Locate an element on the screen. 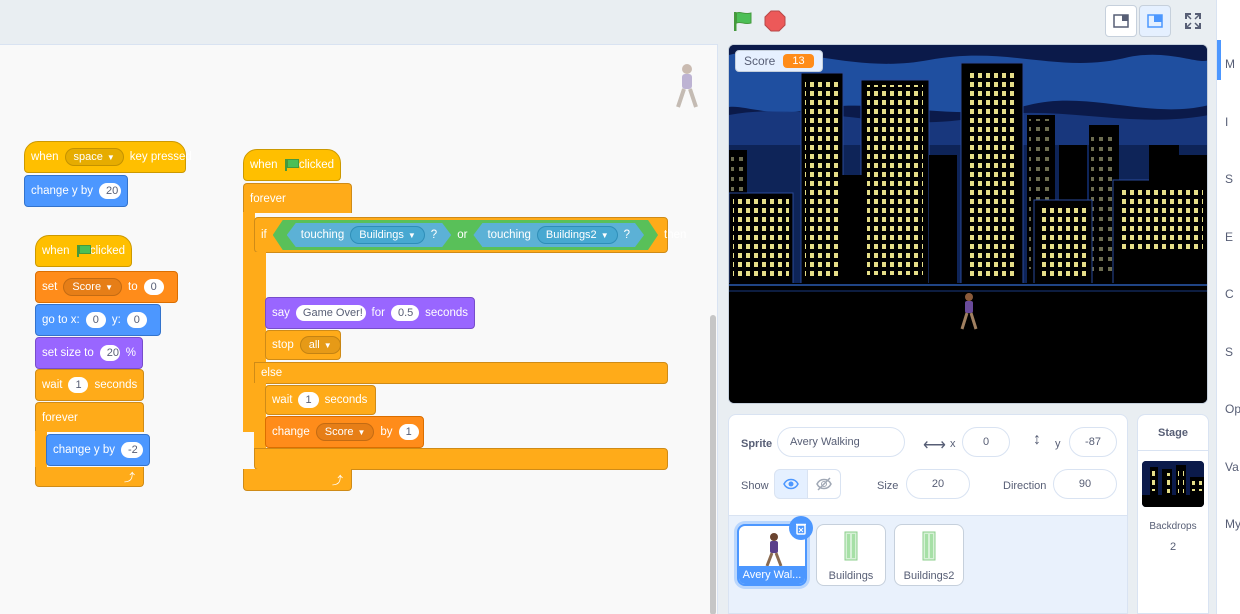 Image resolution: width=1240 pixels, height=614 pixels. size-input: 20 is located at coordinates (109, 353).